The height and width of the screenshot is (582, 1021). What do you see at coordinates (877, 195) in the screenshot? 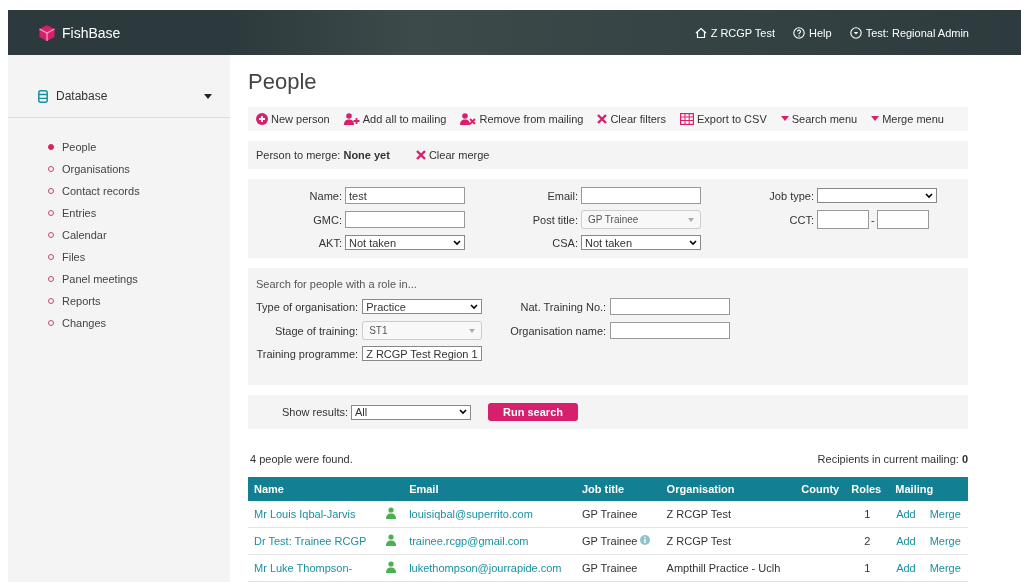
I see `dropdown` at bounding box center [877, 195].